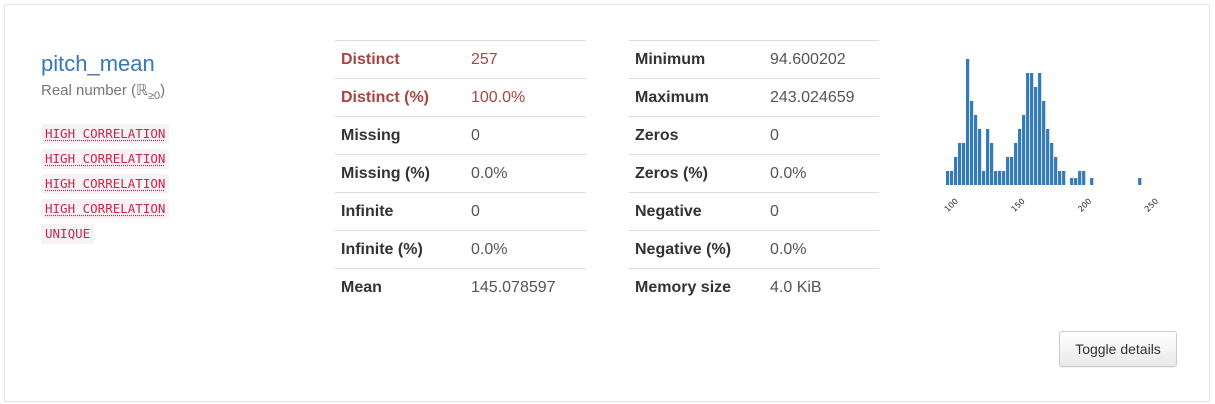 Image resolution: width=1215 pixels, height=404 pixels. Describe the element at coordinates (525, 59) in the screenshot. I see `stat-value: 257` at that location.